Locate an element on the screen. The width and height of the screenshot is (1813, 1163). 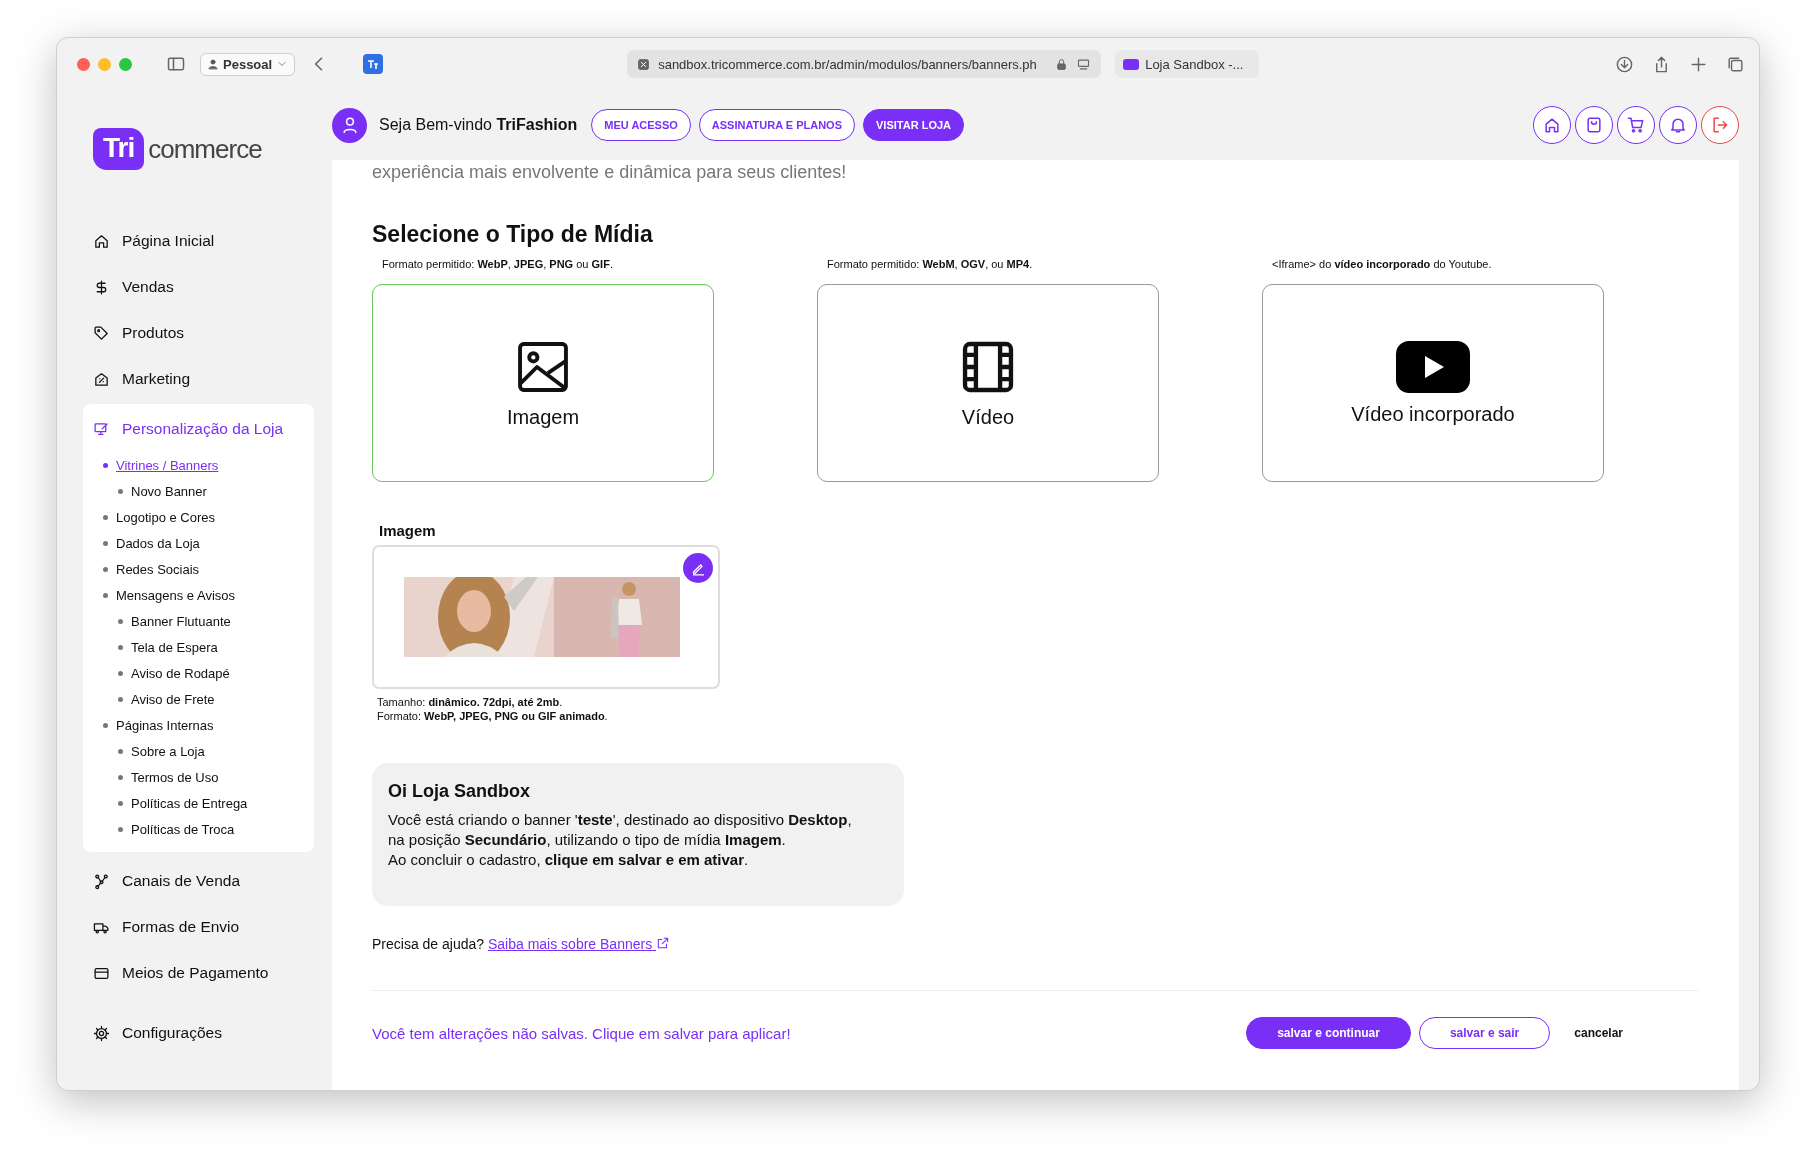
logout-icon is located at coordinates (1720, 125).